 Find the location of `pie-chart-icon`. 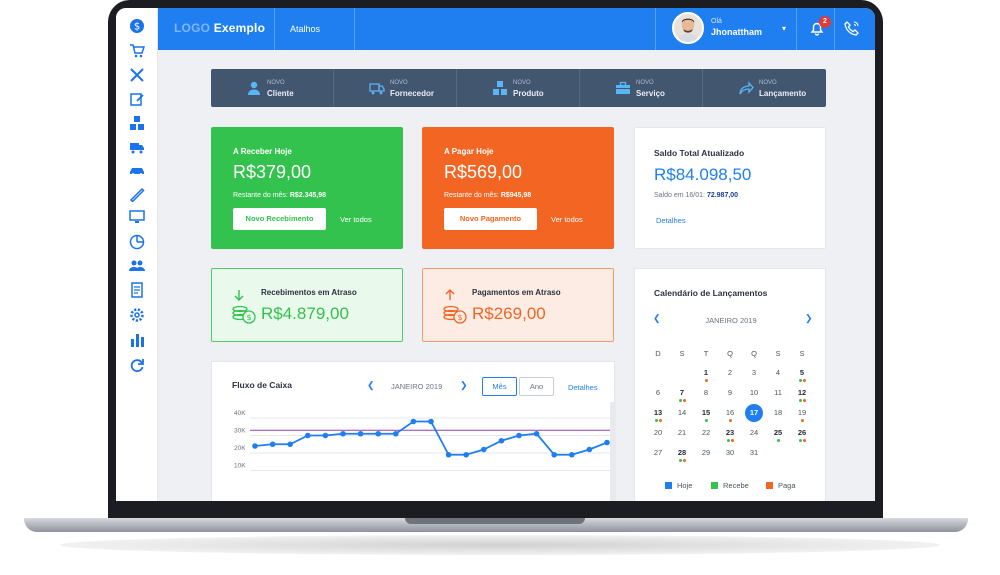

pie-chart-icon is located at coordinates (137, 242).